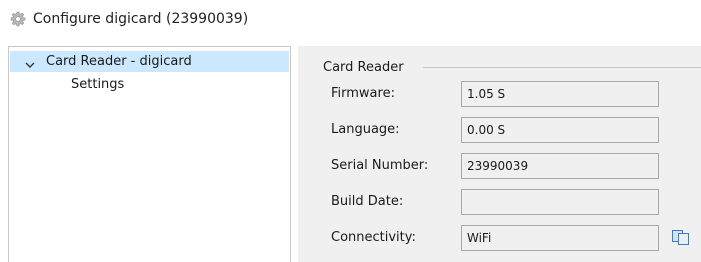 The height and width of the screenshot is (262, 701). What do you see at coordinates (560, 166) in the screenshot?
I see `serial-number-field: 23990039` at bounding box center [560, 166].